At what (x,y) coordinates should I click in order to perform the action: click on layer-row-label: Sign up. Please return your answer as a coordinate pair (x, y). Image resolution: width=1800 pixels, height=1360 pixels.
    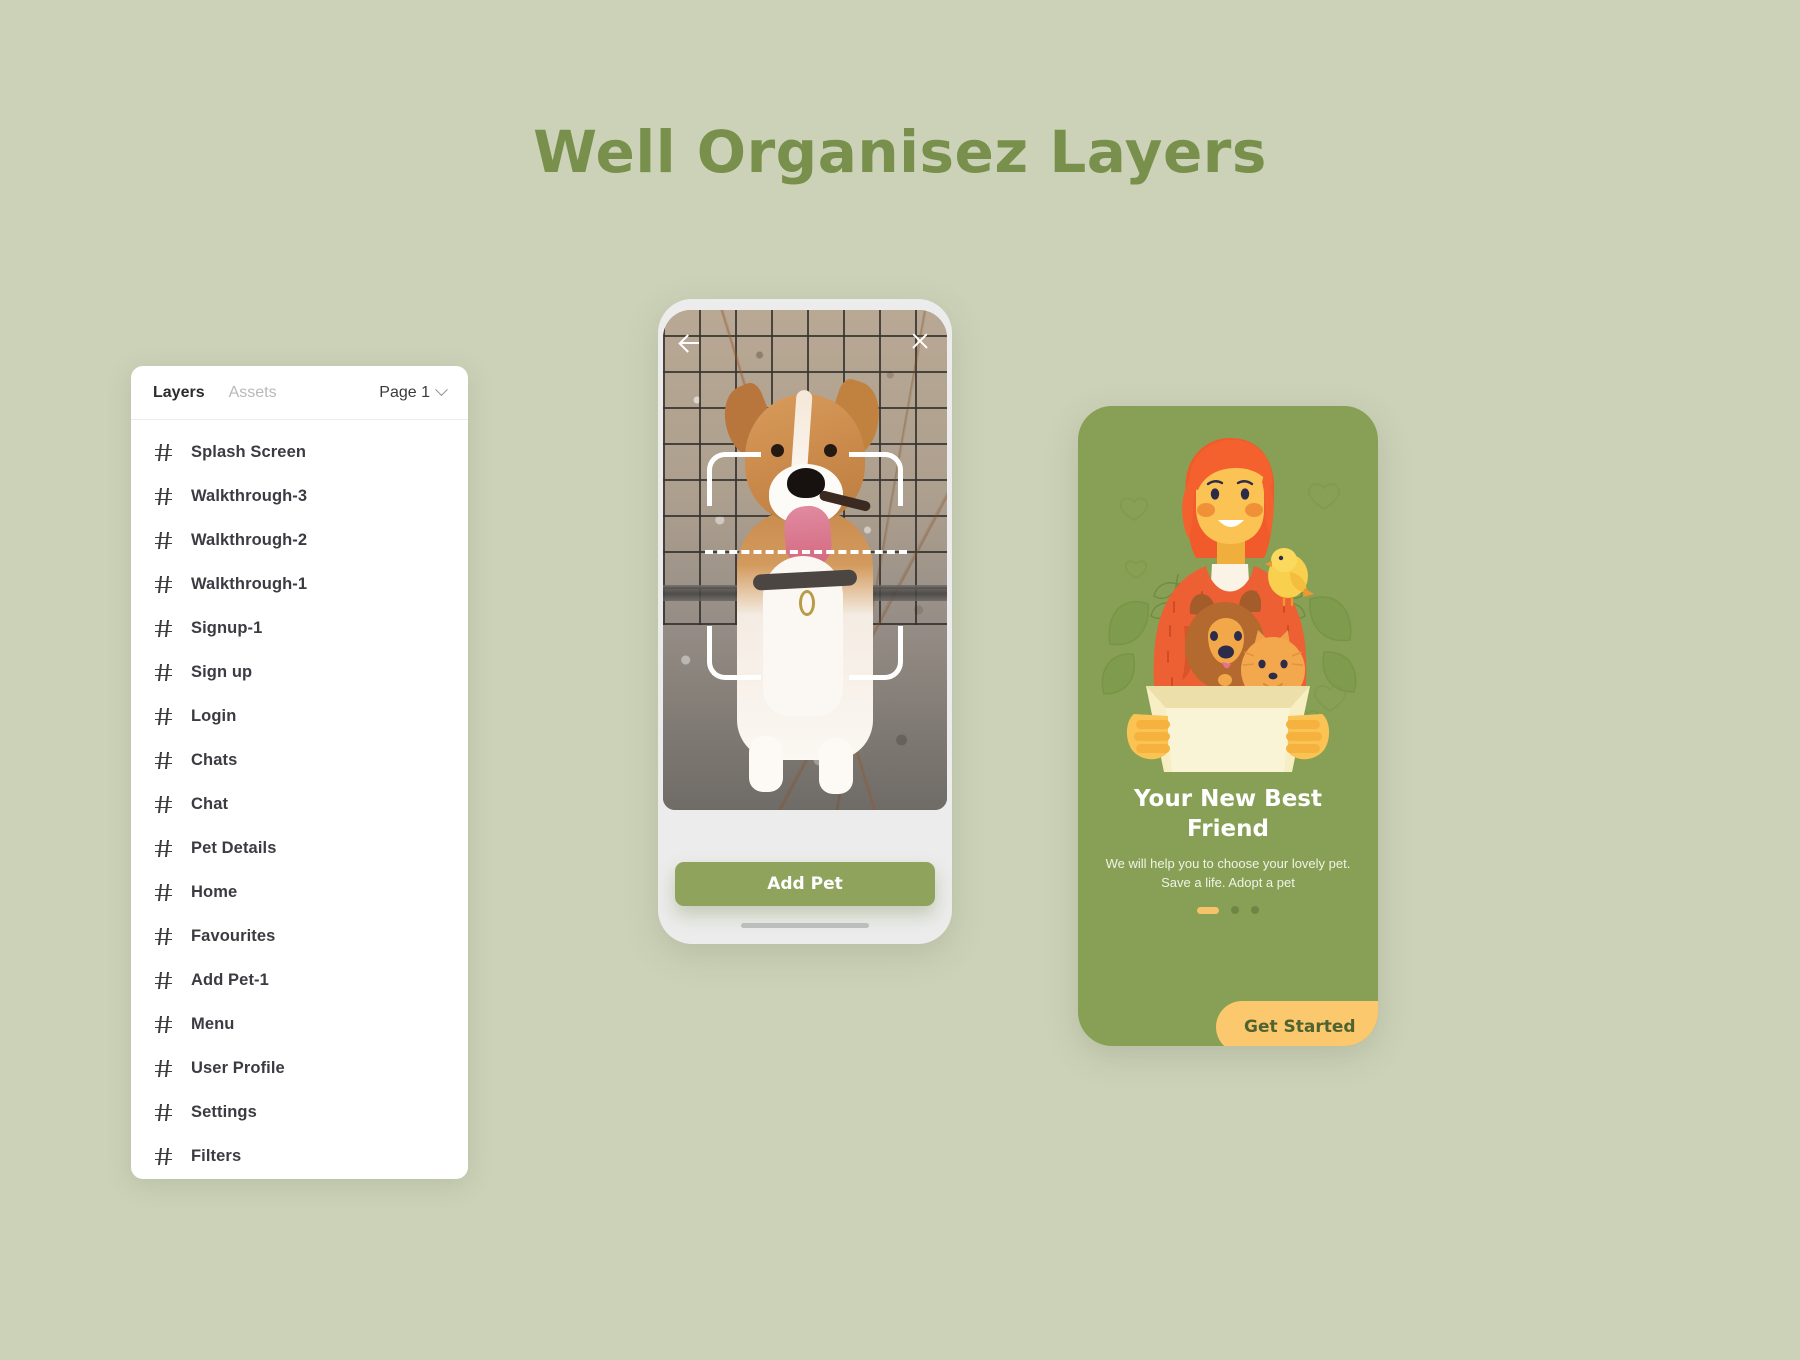
    Looking at the image, I should click on (222, 671).